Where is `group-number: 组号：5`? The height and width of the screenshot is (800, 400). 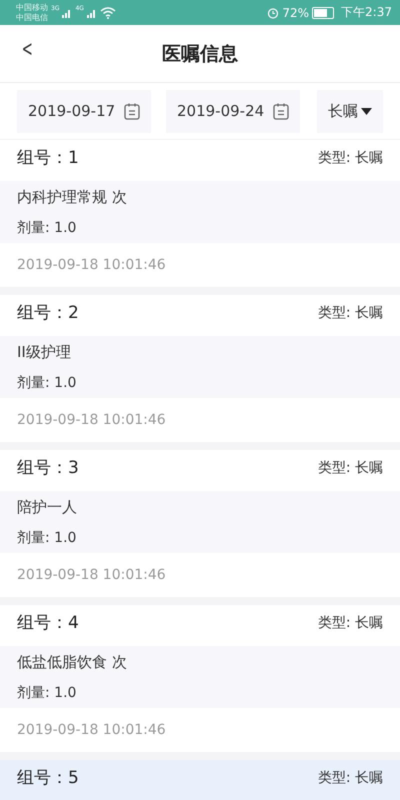 group-number: 组号：5 is located at coordinates (48, 778).